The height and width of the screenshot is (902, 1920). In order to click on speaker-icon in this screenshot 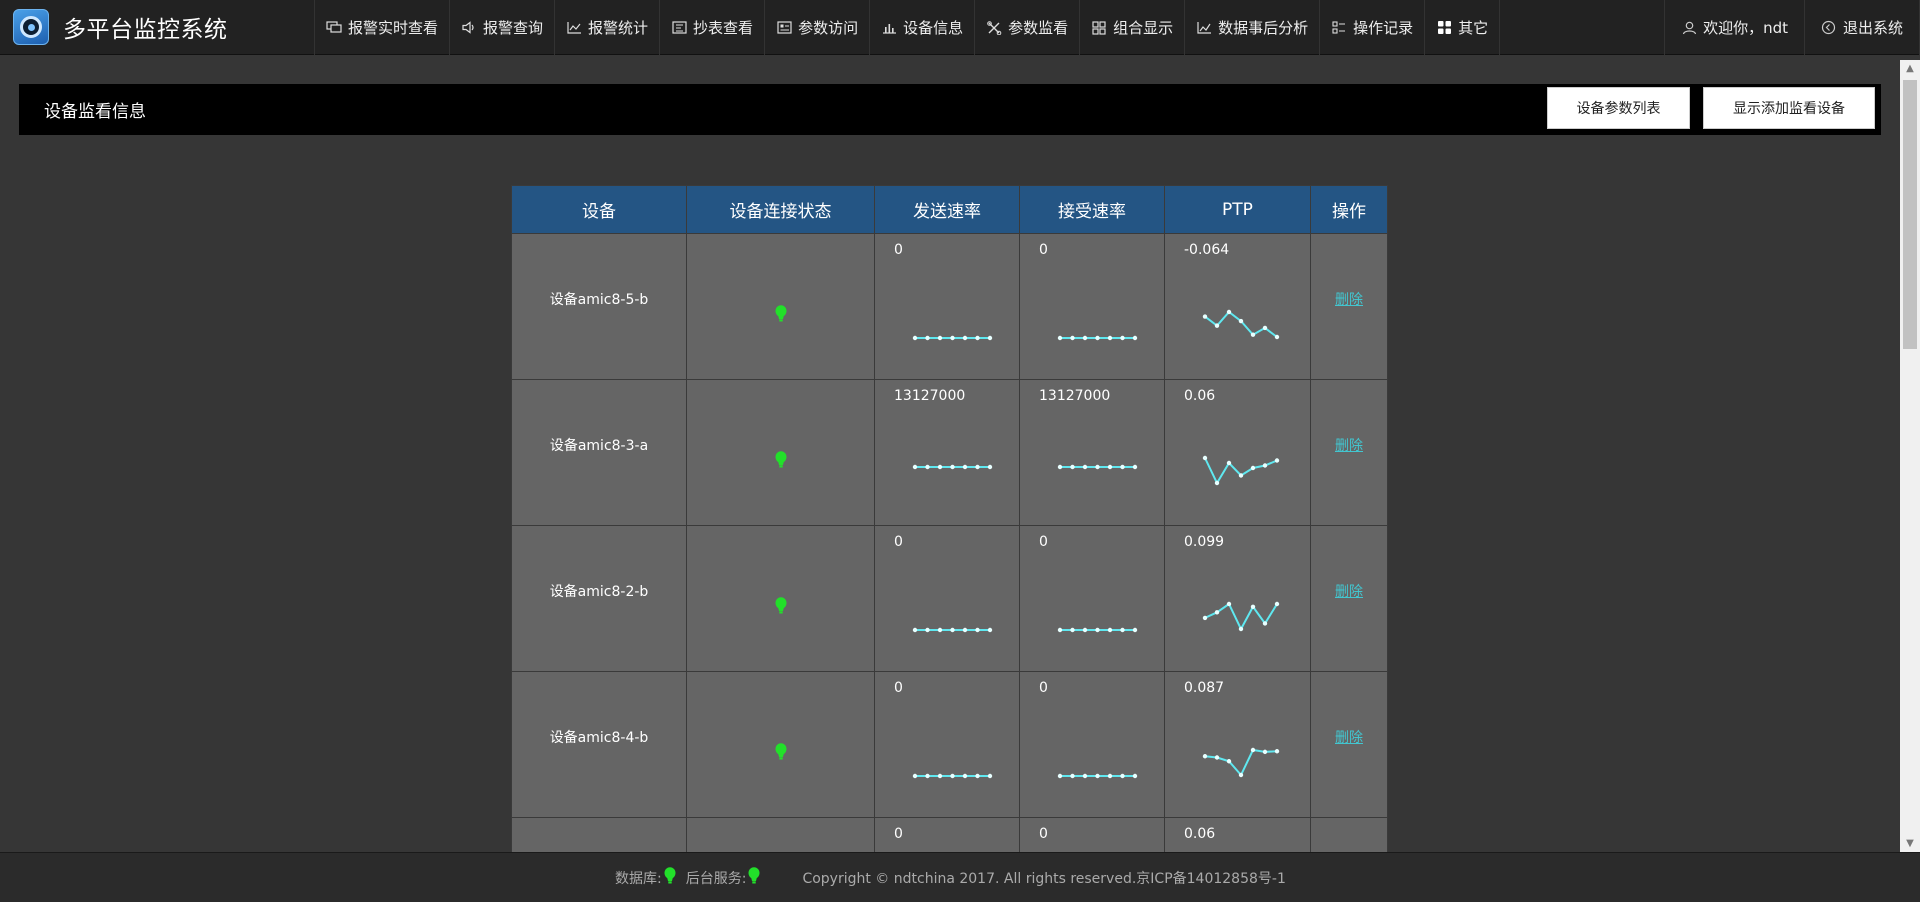, I will do `click(469, 28)`.